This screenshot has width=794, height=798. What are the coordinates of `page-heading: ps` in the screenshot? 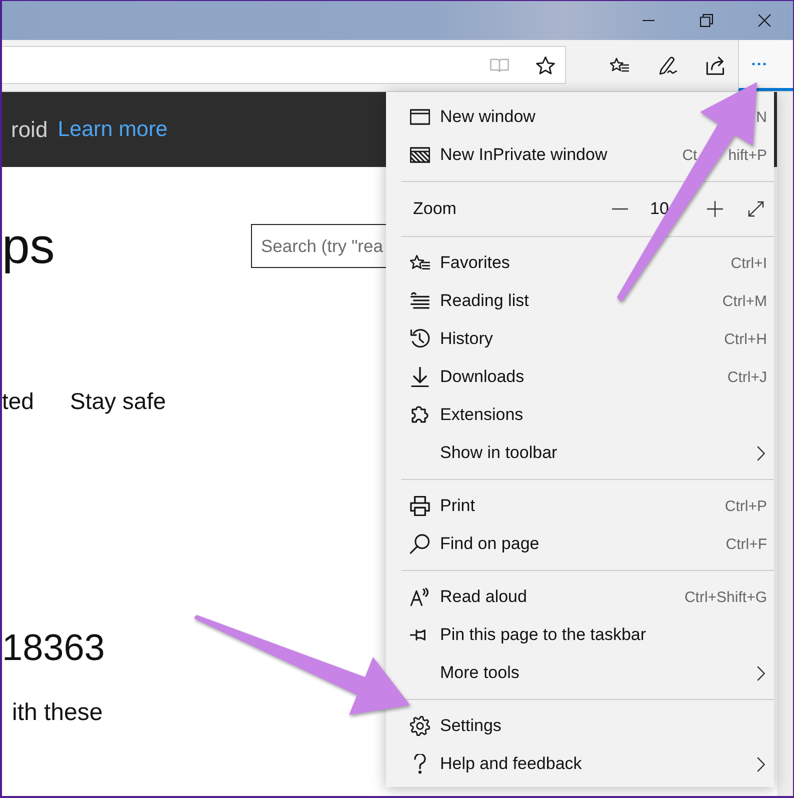 It's located at (28, 246).